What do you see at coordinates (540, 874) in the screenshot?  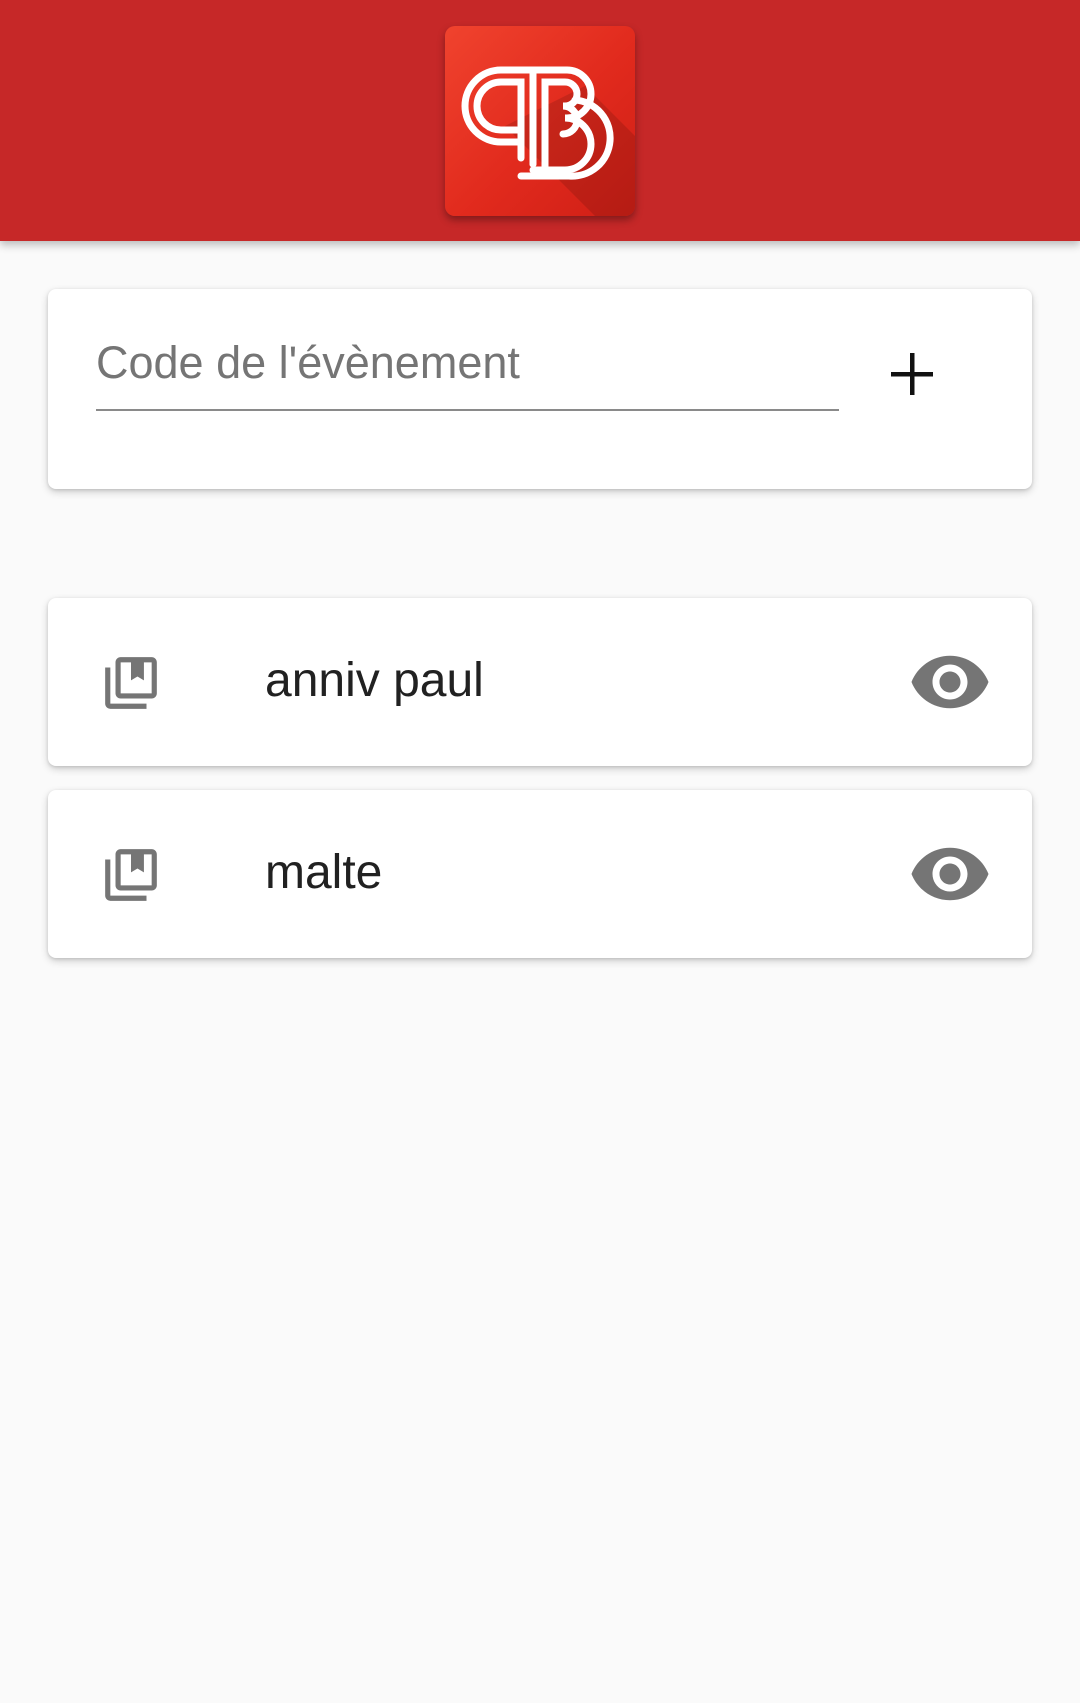 I see `event-list-item: malte` at bounding box center [540, 874].